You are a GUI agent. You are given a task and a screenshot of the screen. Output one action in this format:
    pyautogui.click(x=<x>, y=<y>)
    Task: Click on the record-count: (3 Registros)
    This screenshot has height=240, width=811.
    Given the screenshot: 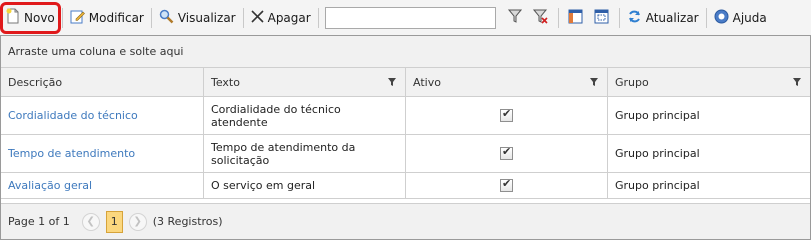 What is the action you would take?
    pyautogui.click(x=187, y=221)
    